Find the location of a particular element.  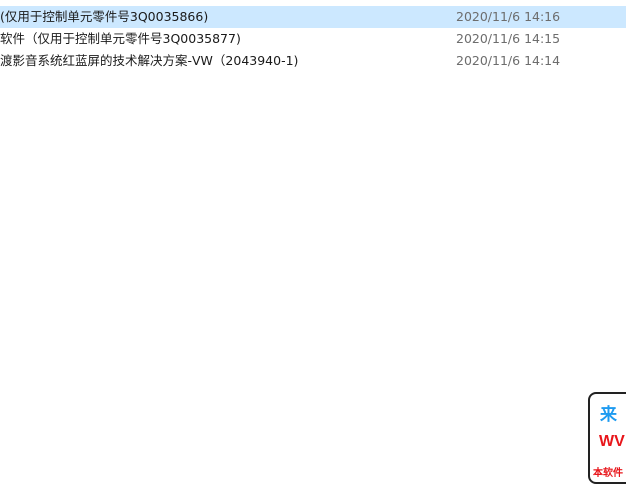

file-date-modified: 2020/11/6 14:15 is located at coordinates (508, 38).